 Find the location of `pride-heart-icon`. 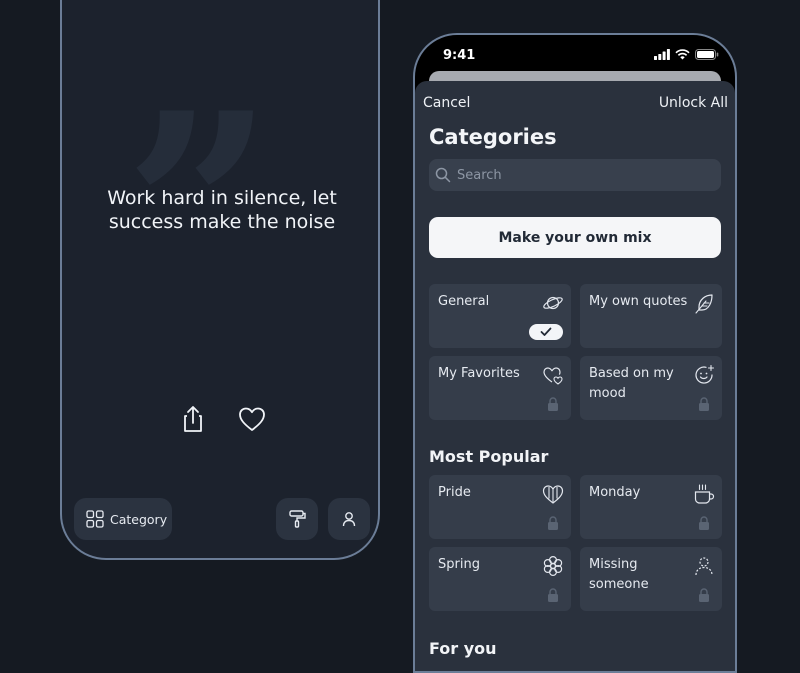

pride-heart-icon is located at coordinates (553, 494).